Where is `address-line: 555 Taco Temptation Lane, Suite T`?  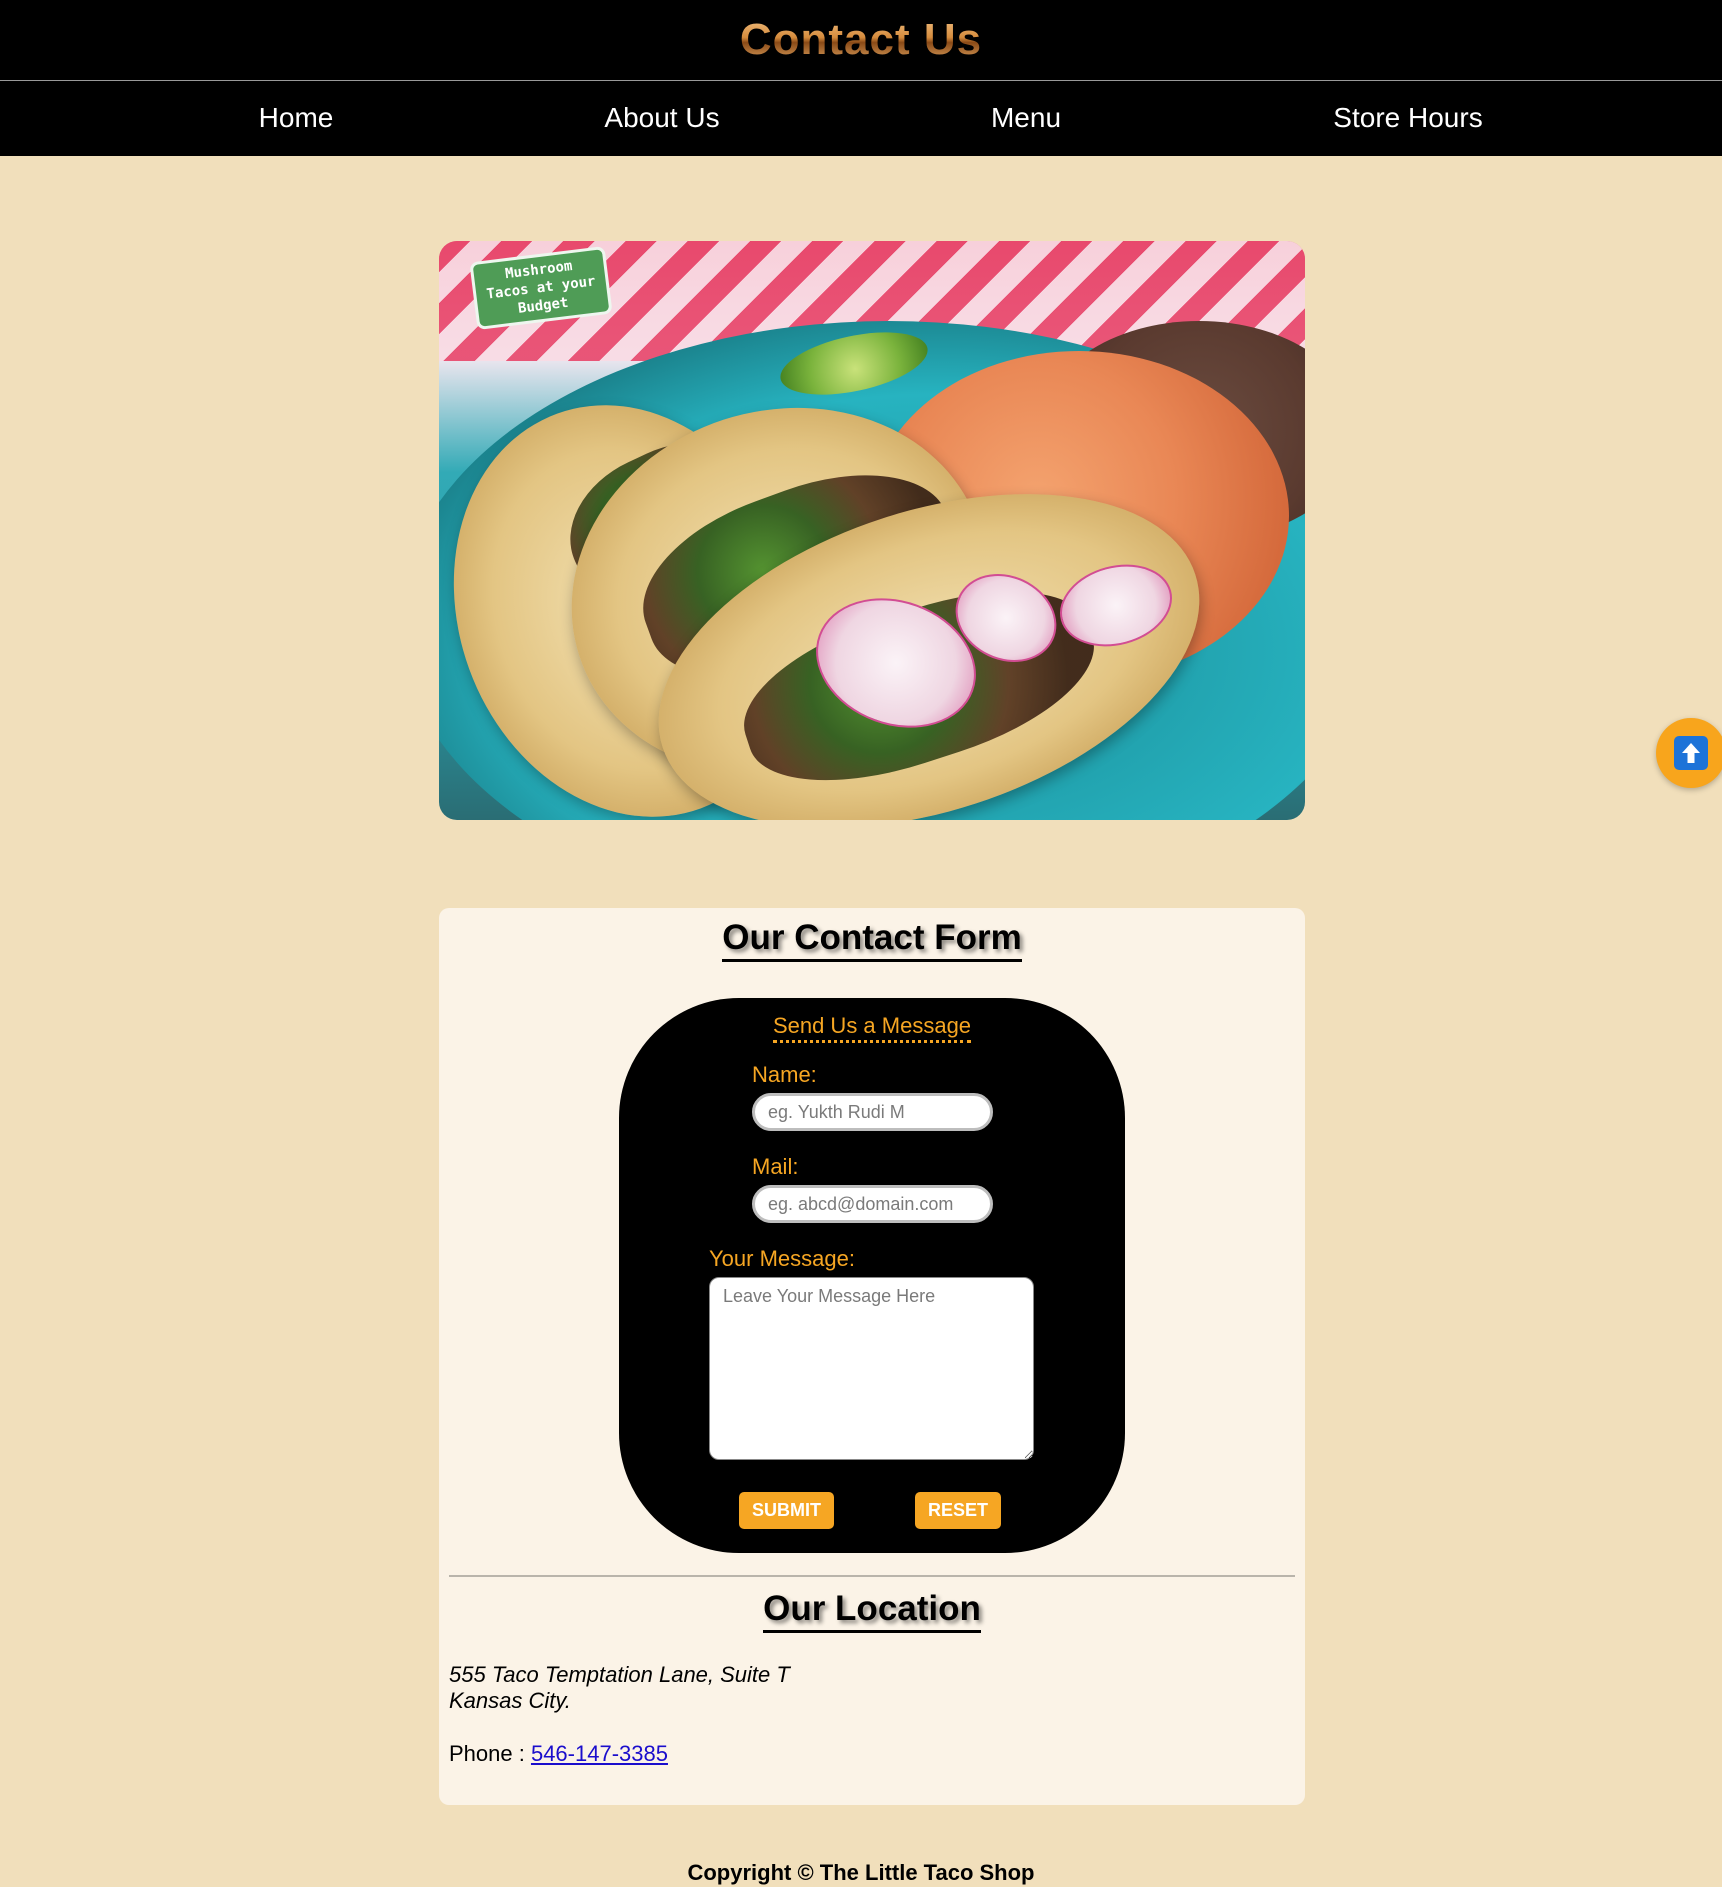 address-line: 555 Taco Temptation Lane, Suite T is located at coordinates (619, 1674).